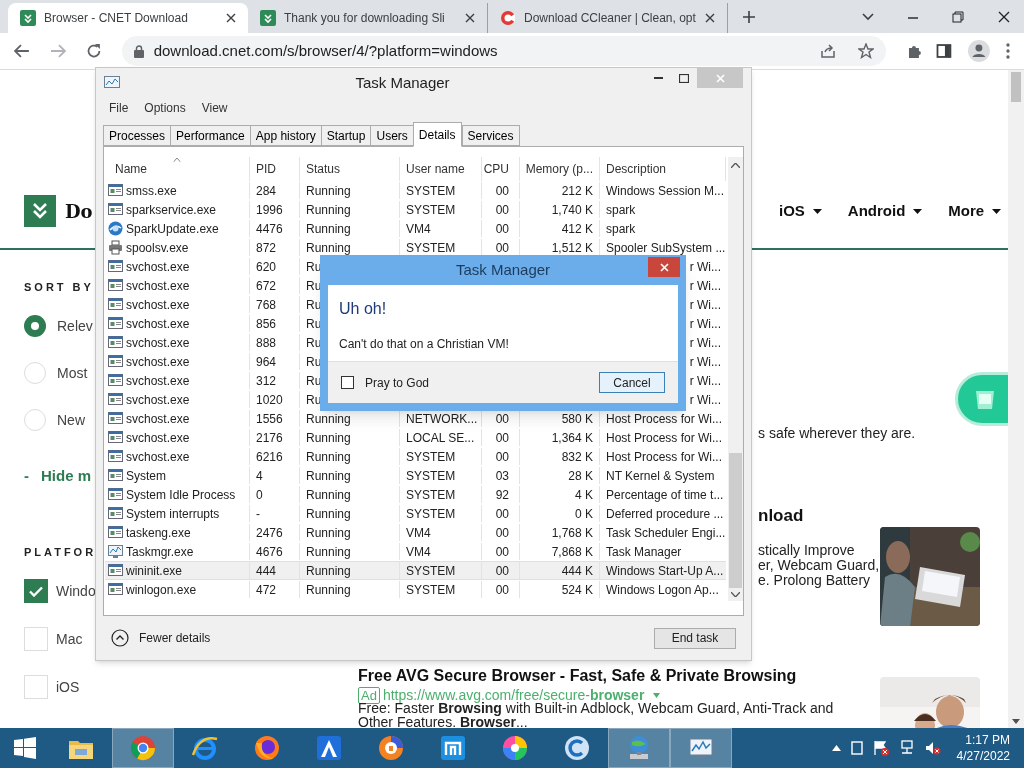  I want to click on speaker-muted-icon, so click(932, 748).